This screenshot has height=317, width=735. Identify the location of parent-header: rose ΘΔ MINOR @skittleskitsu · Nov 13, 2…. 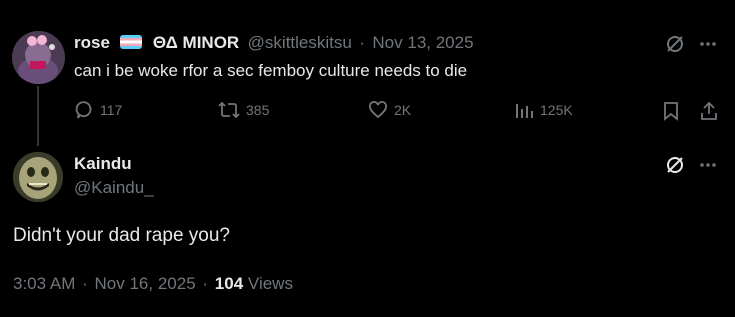
(274, 43).